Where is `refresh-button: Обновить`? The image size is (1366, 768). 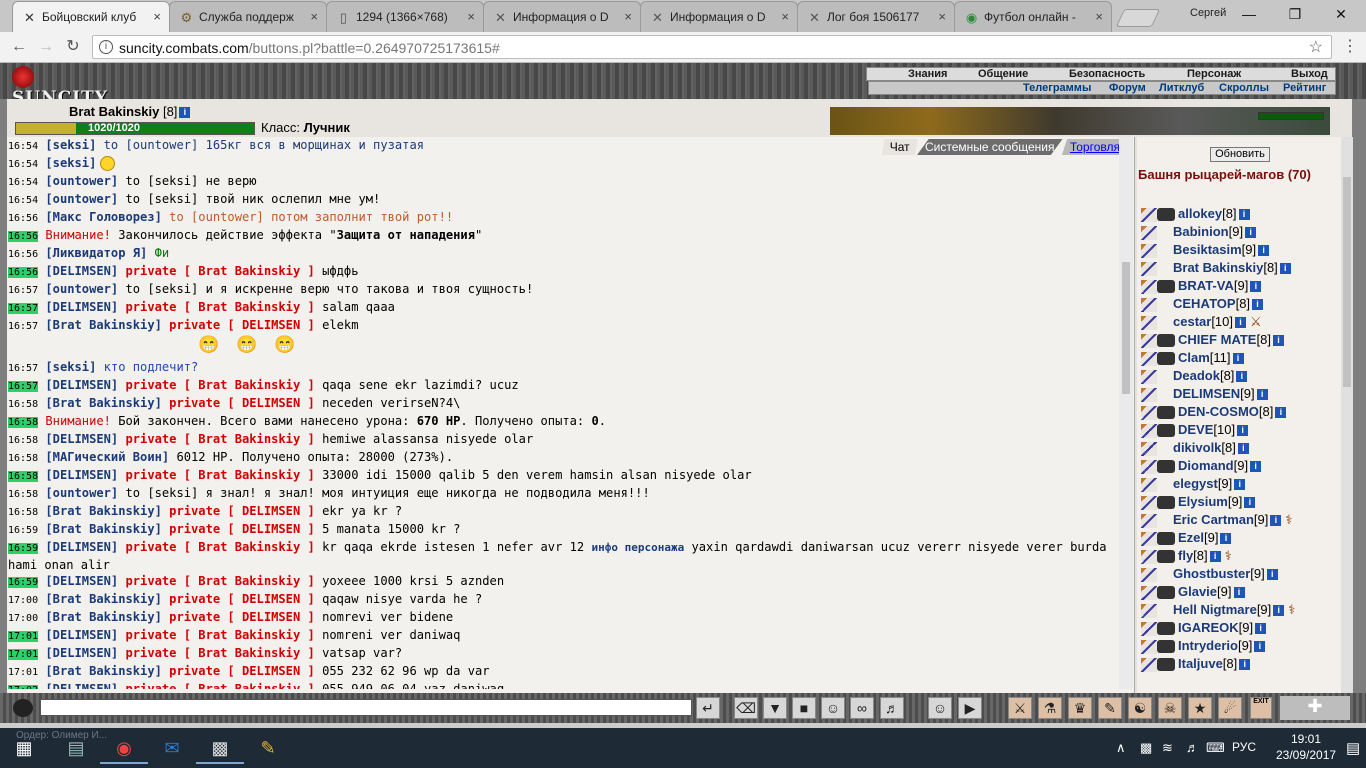
refresh-button: Обновить is located at coordinates (1240, 154).